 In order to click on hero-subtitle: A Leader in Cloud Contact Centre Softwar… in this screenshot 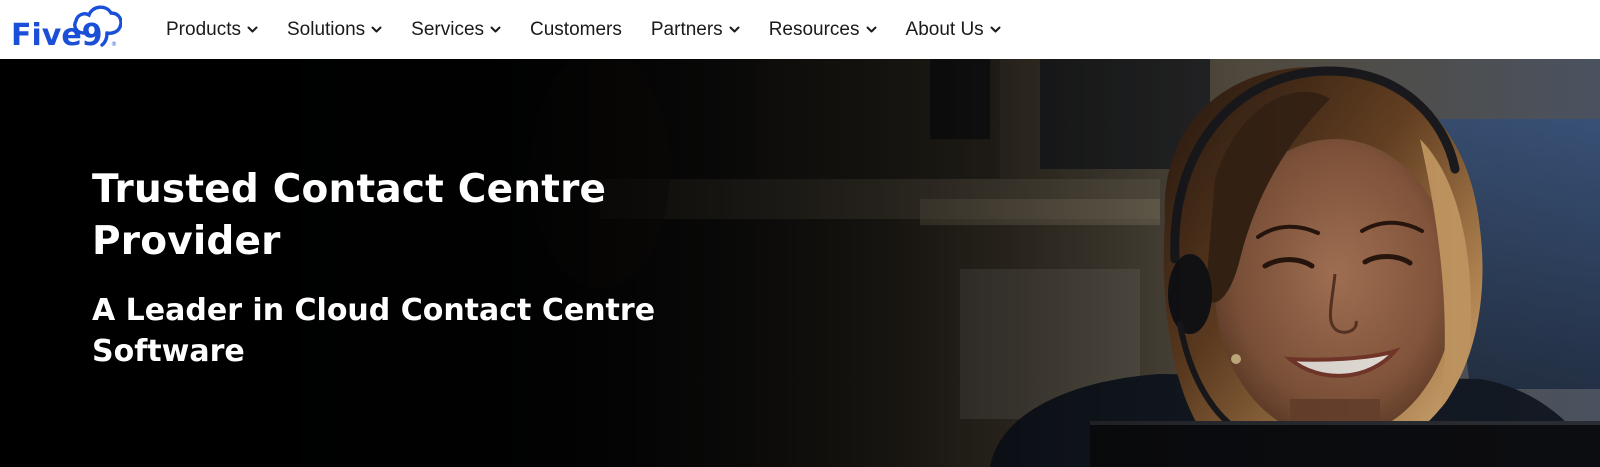, I will do `click(374, 331)`.